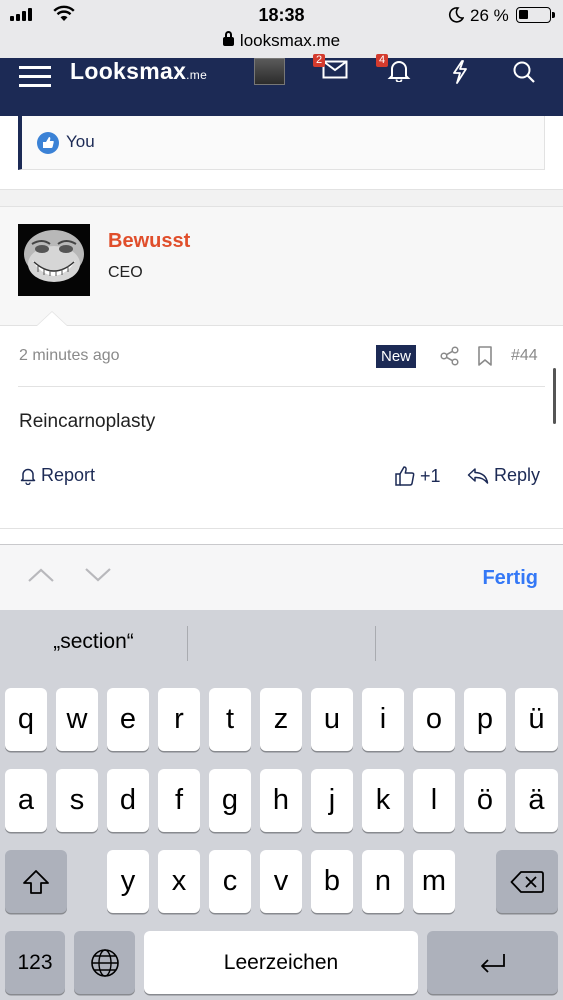 The width and height of the screenshot is (563, 1000). I want to click on user-avatar-nav, so click(269, 71).